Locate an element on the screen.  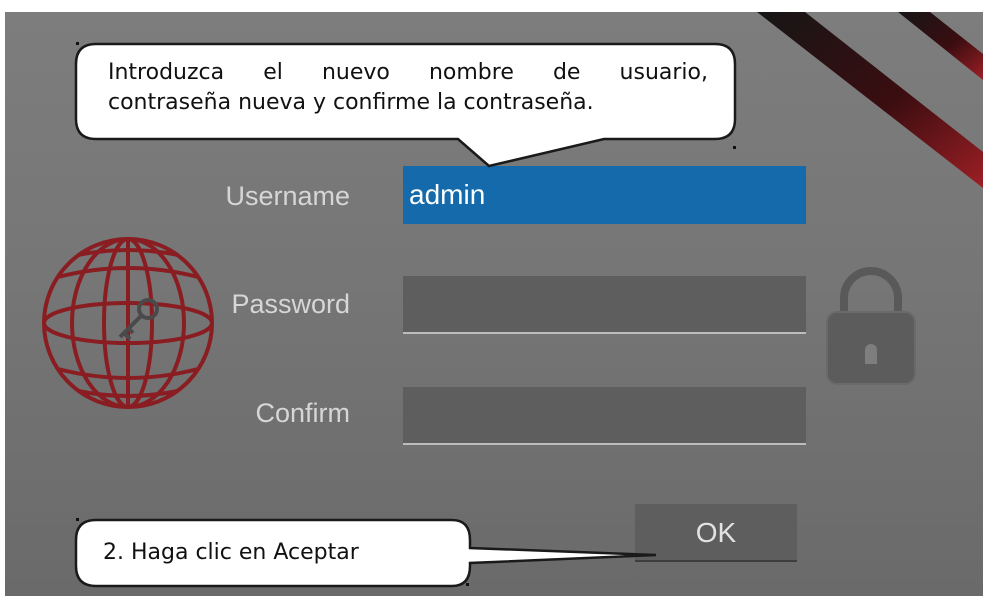
bottom-callout-text: 2. Haga clic en Aceptar is located at coordinates (231, 552).